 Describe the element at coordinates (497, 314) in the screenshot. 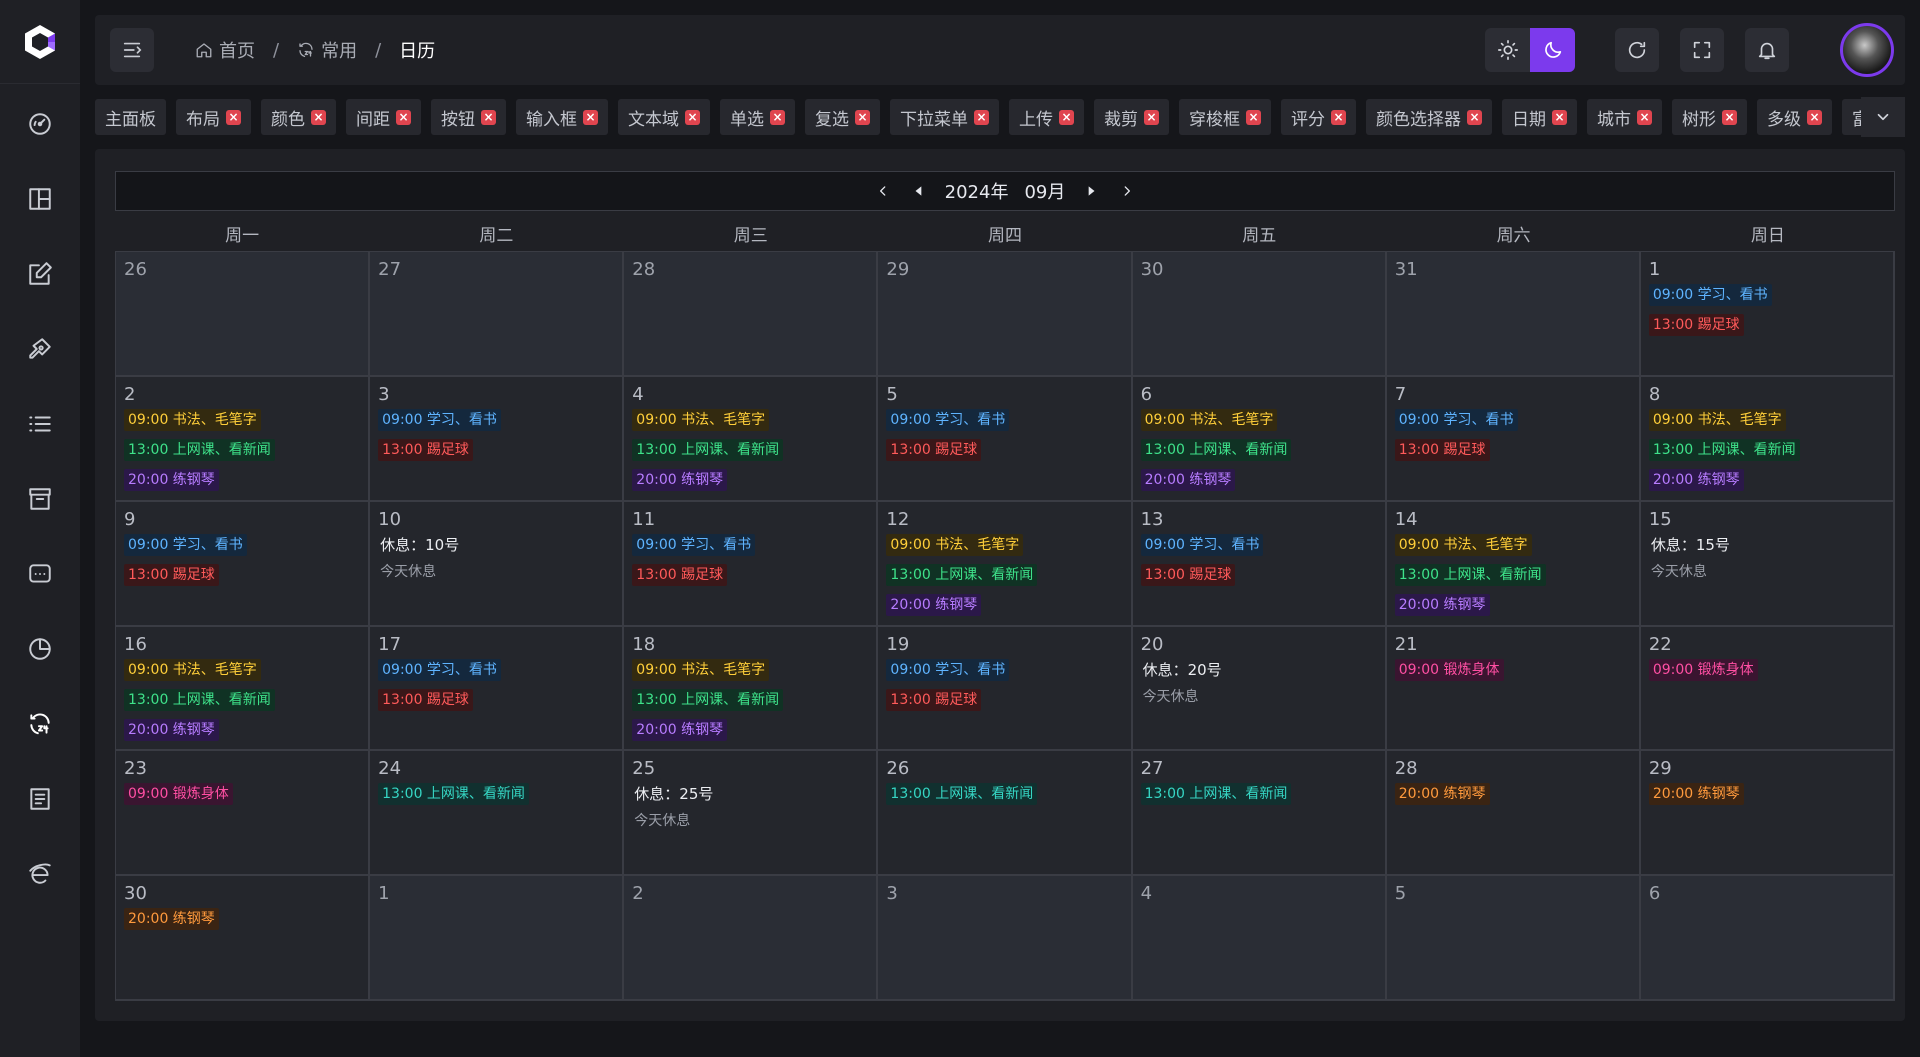

I see `calendar-day-cell: 27` at that location.